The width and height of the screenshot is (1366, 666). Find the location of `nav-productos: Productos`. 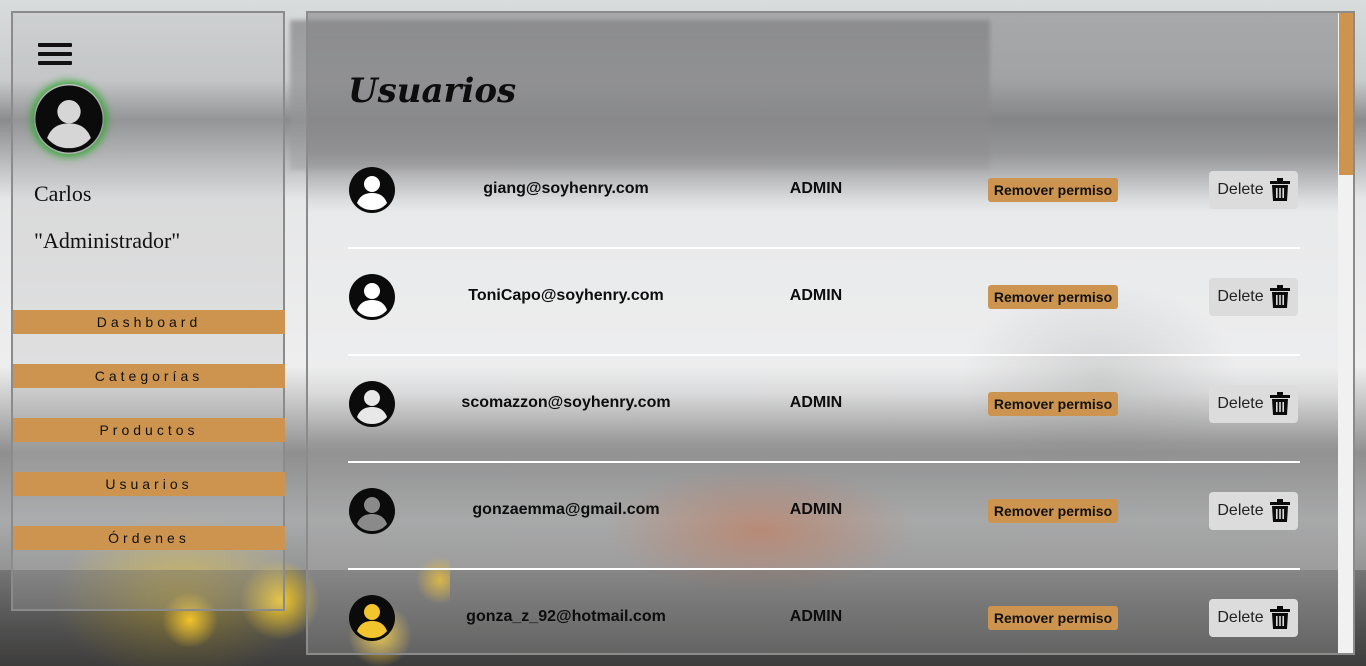

nav-productos: Productos is located at coordinates (149, 430).